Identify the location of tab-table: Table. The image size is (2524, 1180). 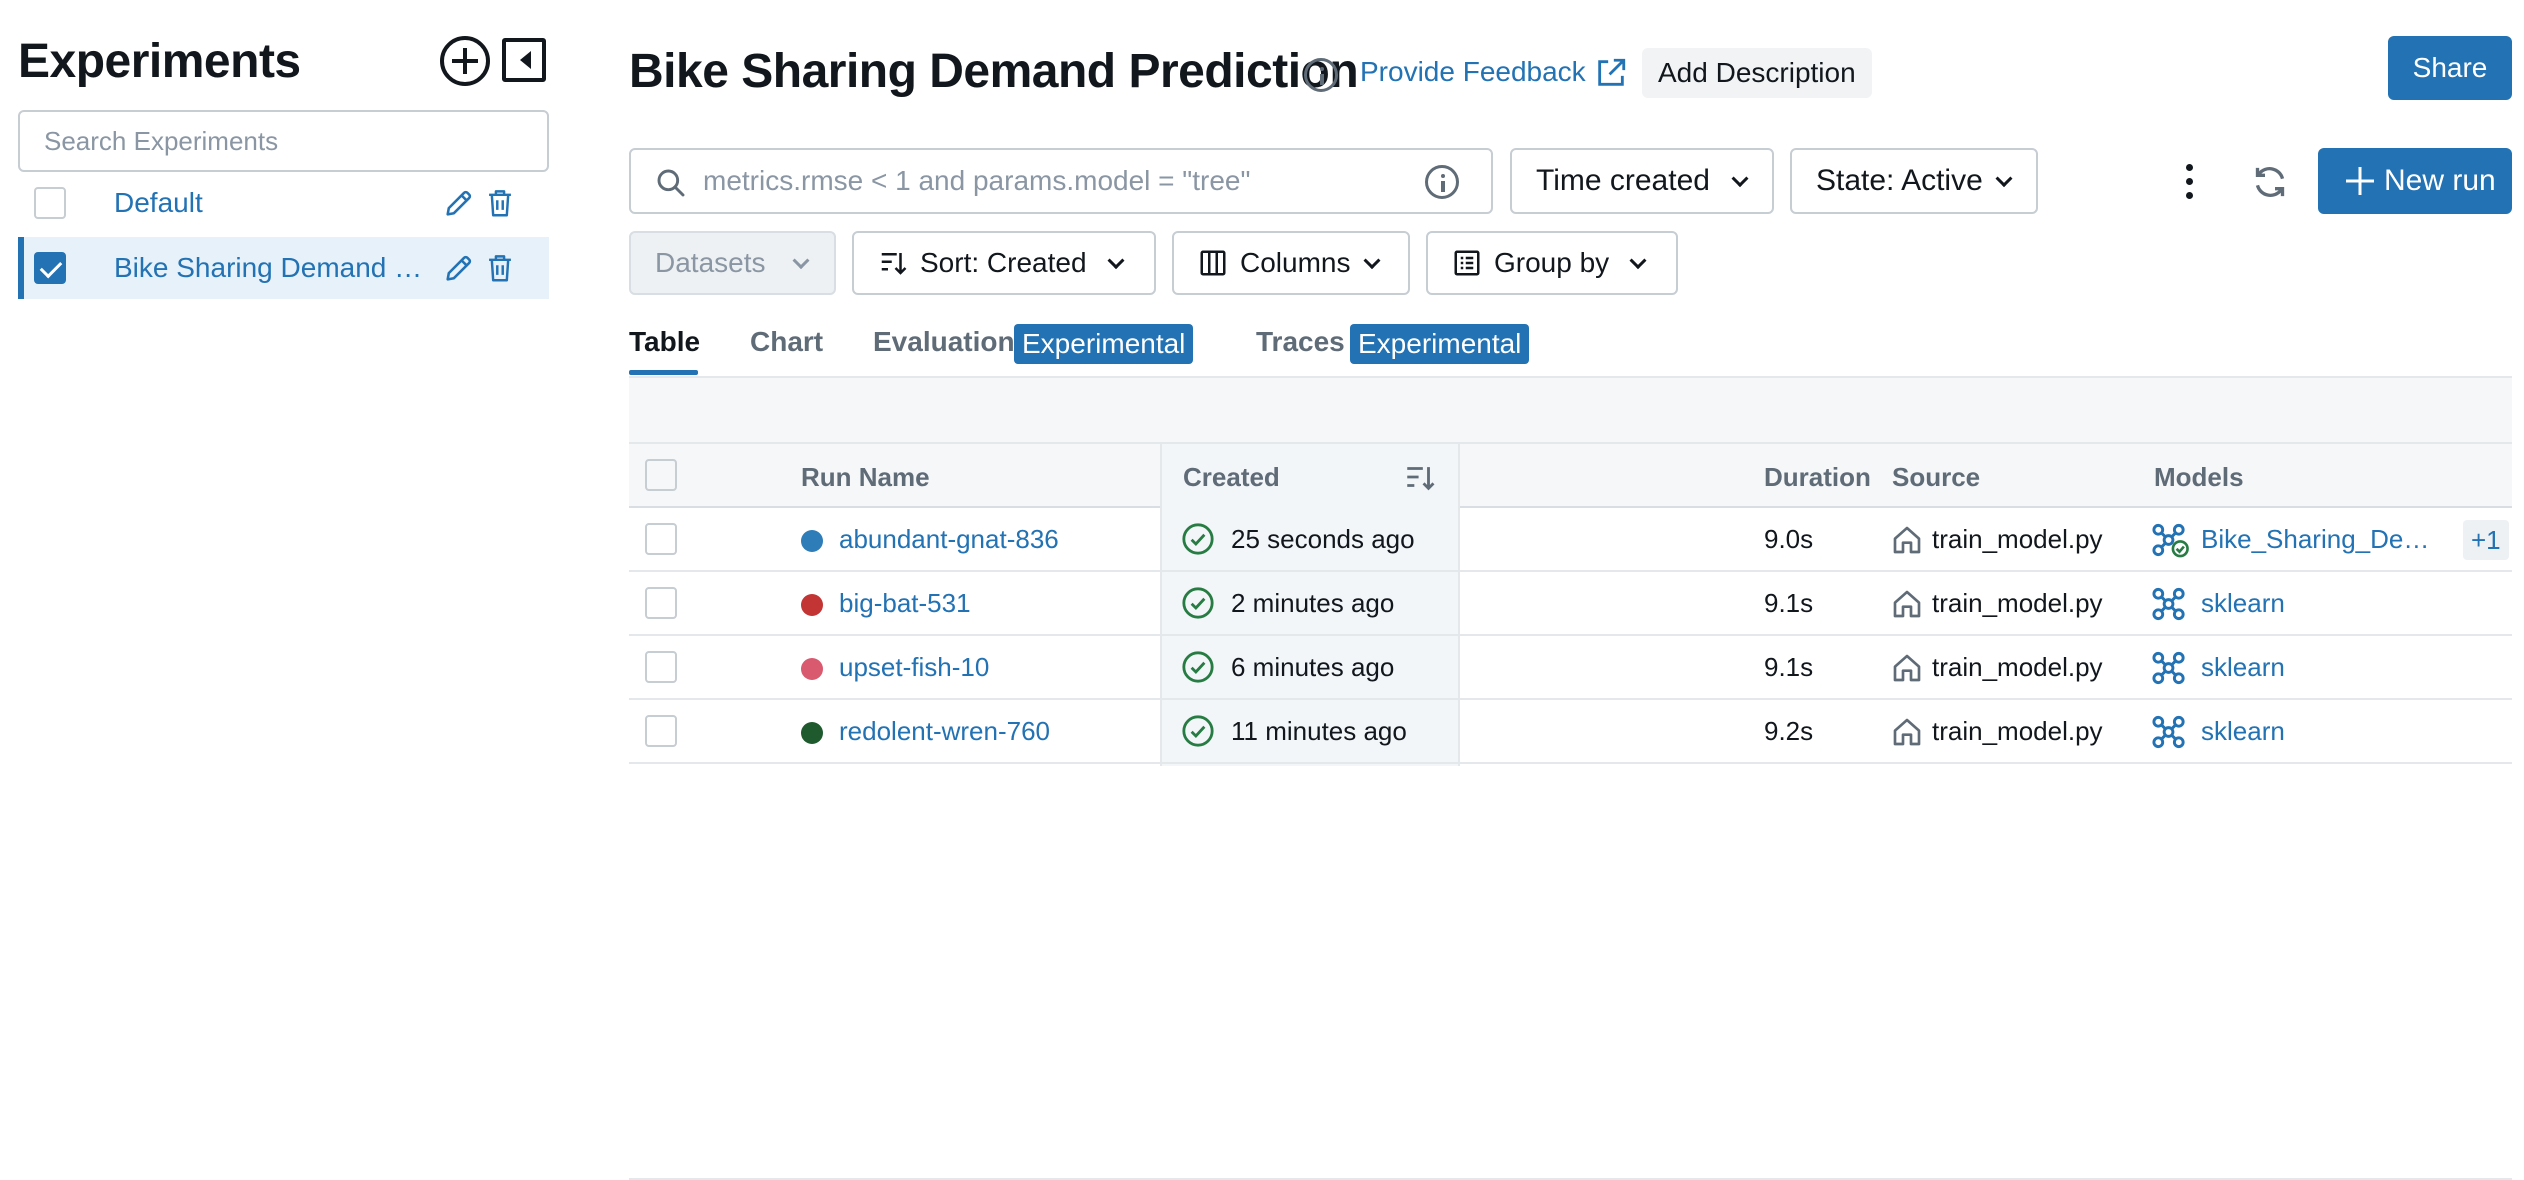
(664, 342).